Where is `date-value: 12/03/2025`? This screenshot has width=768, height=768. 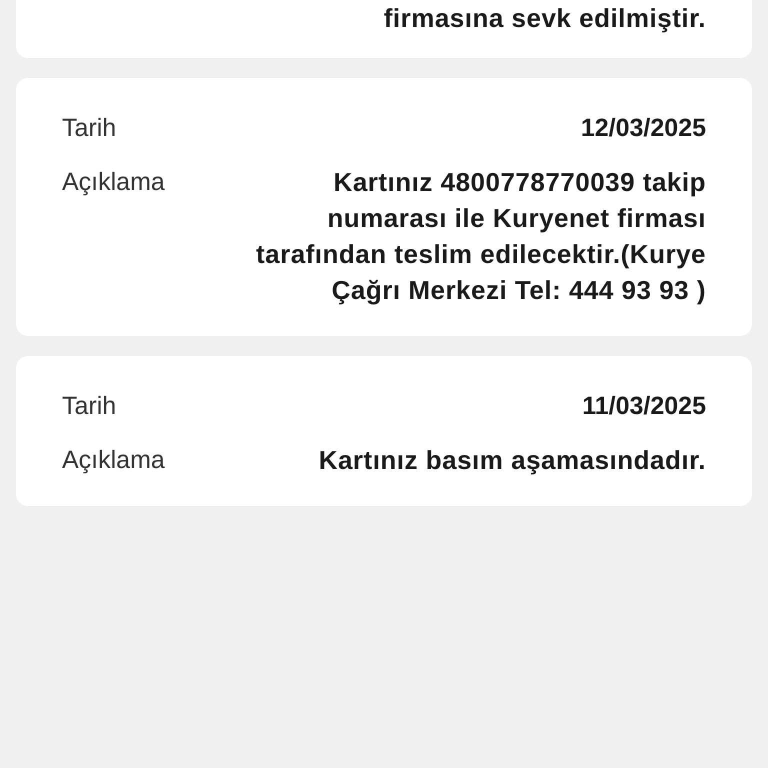 date-value: 12/03/2025 is located at coordinates (643, 128).